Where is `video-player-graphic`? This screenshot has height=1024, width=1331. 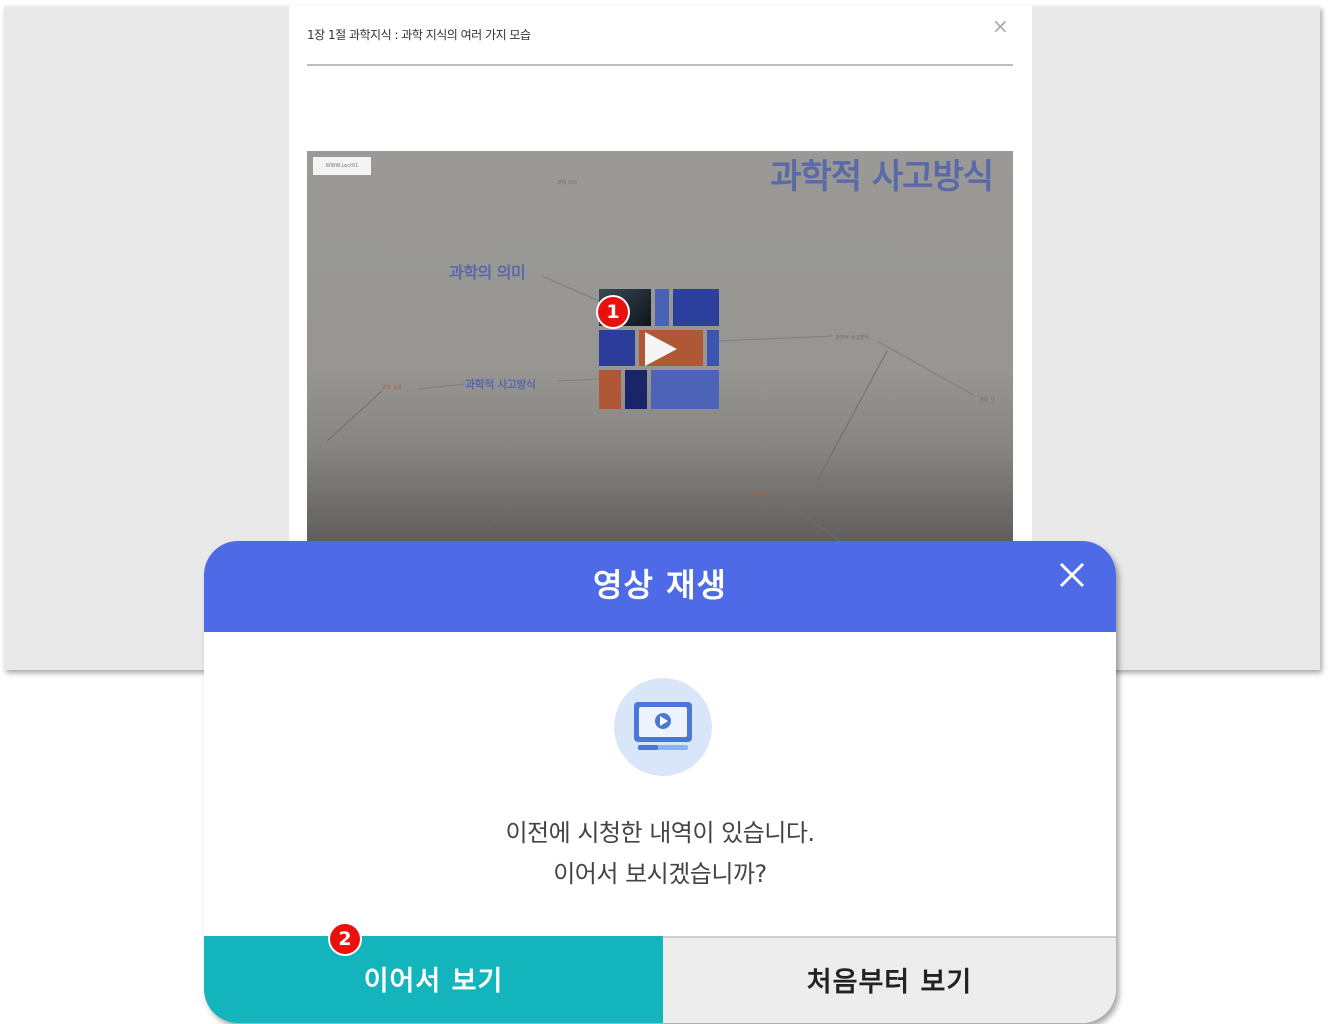 video-player-graphic is located at coordinates (663, 726).